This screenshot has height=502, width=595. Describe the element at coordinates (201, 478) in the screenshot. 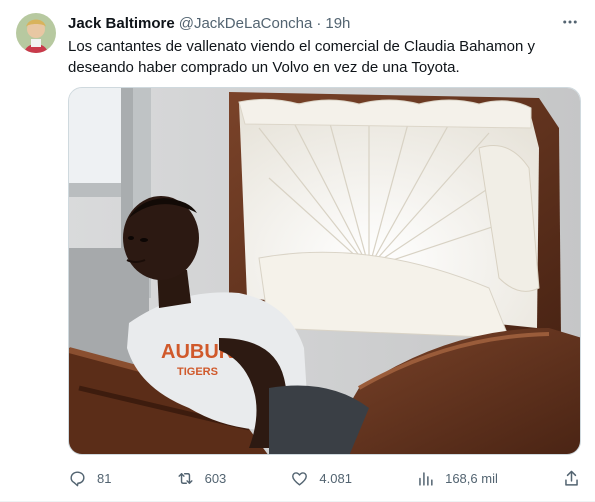

I see `repost-button: 603` at that location.